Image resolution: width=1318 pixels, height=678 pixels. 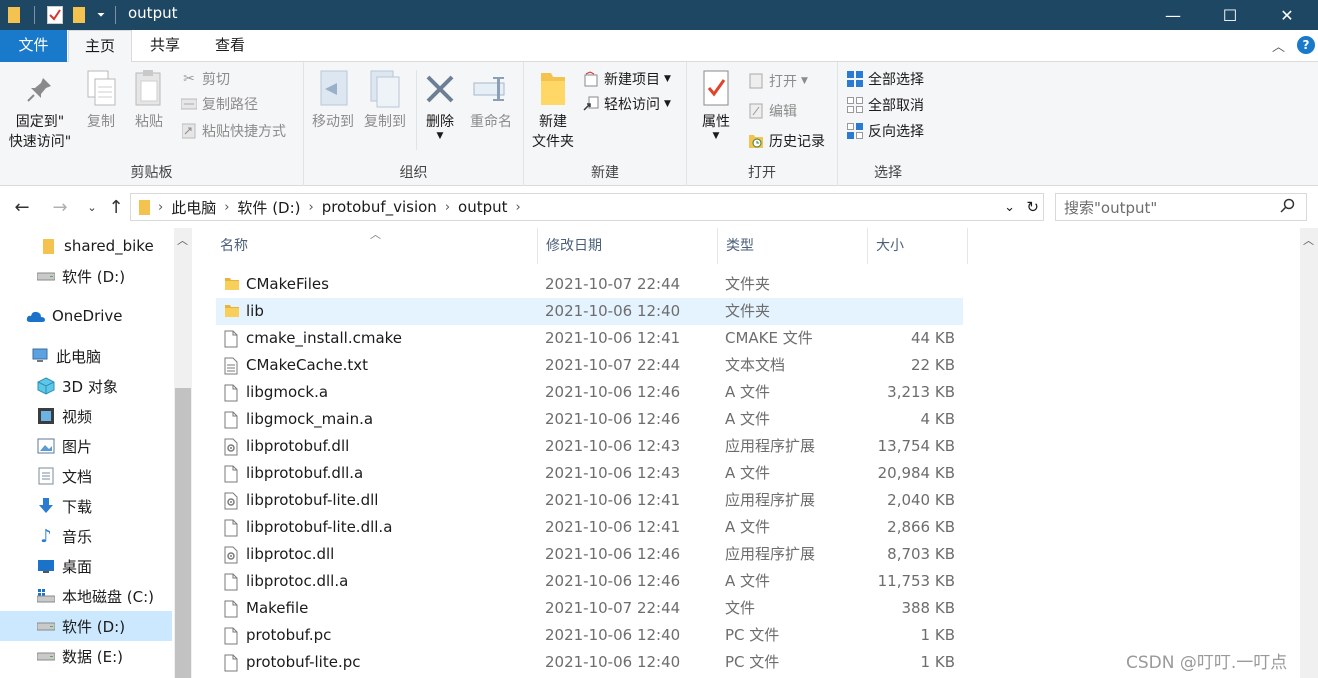 I want to click on move-to-button: 移动到, so click(x=333, y=100).